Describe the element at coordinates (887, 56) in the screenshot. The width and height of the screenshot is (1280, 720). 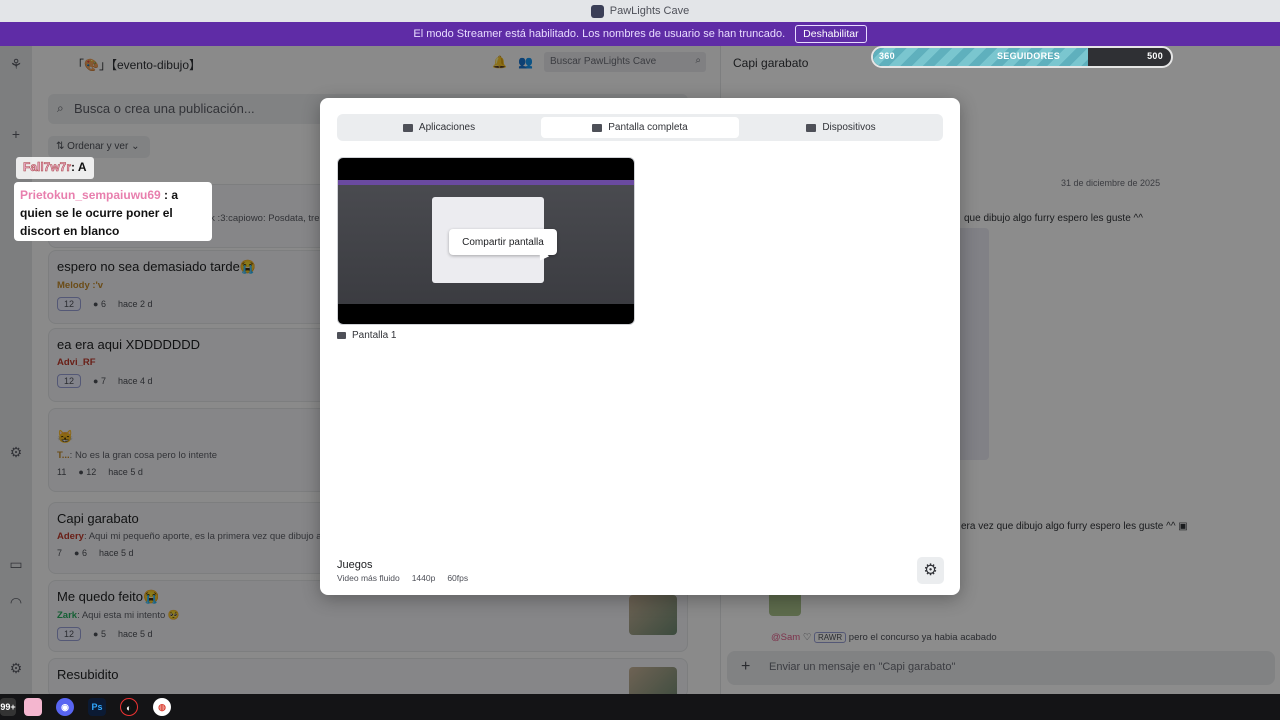
I see `followers-current: 360` at that location.